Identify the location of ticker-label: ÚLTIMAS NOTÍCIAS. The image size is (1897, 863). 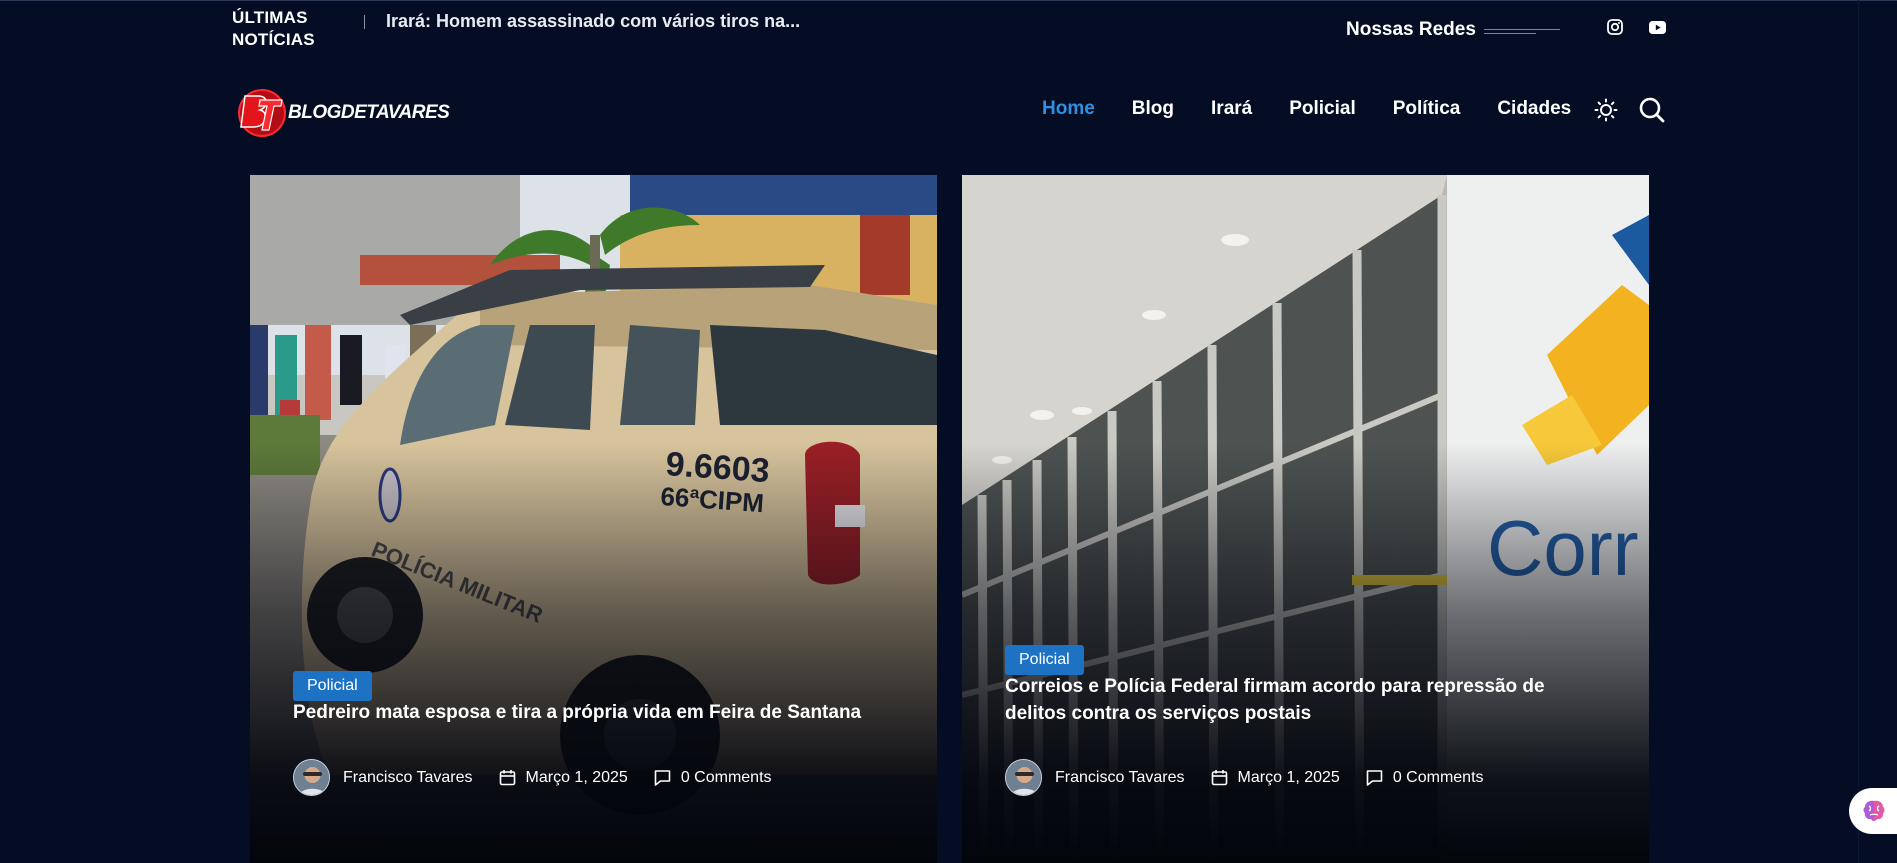
(273, 29).